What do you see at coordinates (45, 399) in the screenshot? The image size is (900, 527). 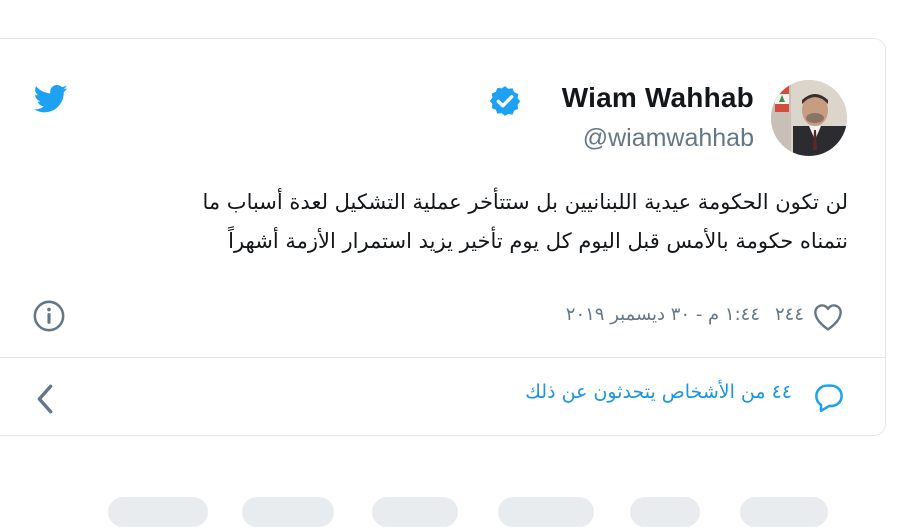 I see `chevron-left-icon` at bounding box center [45, 399].